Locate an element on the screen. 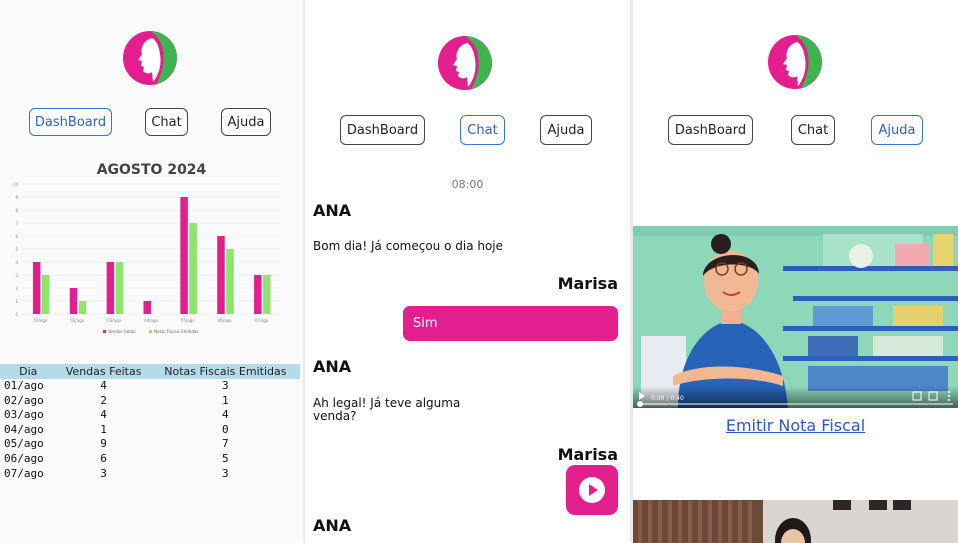 The width and height of the screenshot is (958, 543). table-cell: 05/ago is located at coordinates (24, 444).